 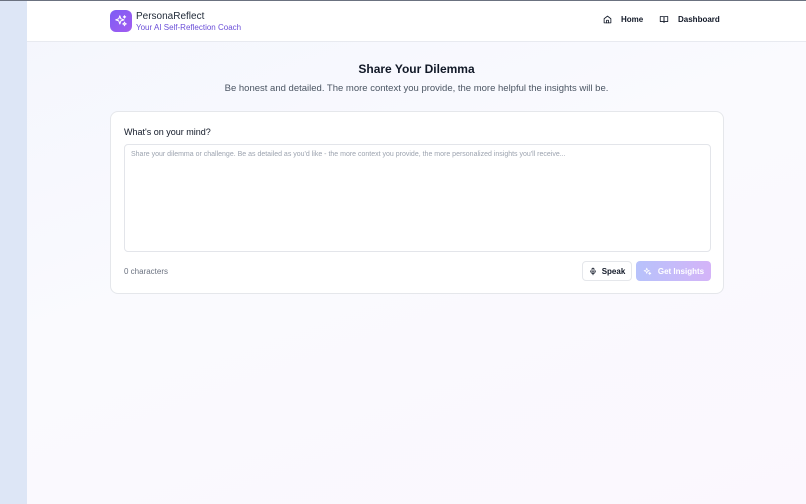 I want to click on nav-home-label: Home, so click(x=632, y=19).